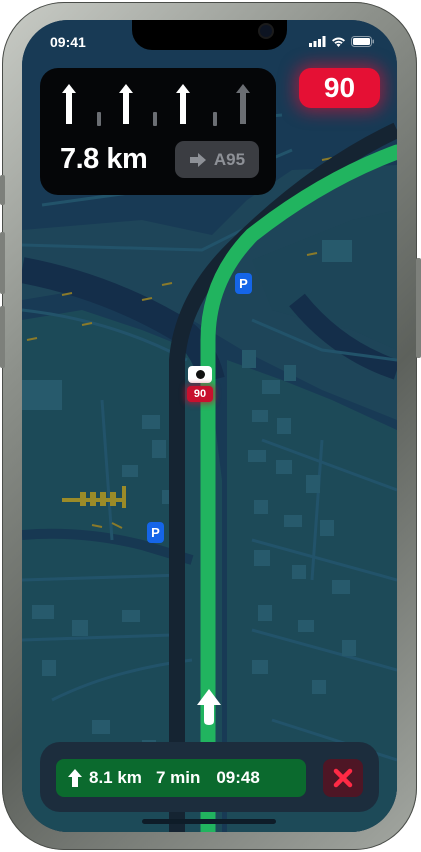  Describe the element at coordinates (2, 263) in the screenshot. I see `volume-up-button` at that location.